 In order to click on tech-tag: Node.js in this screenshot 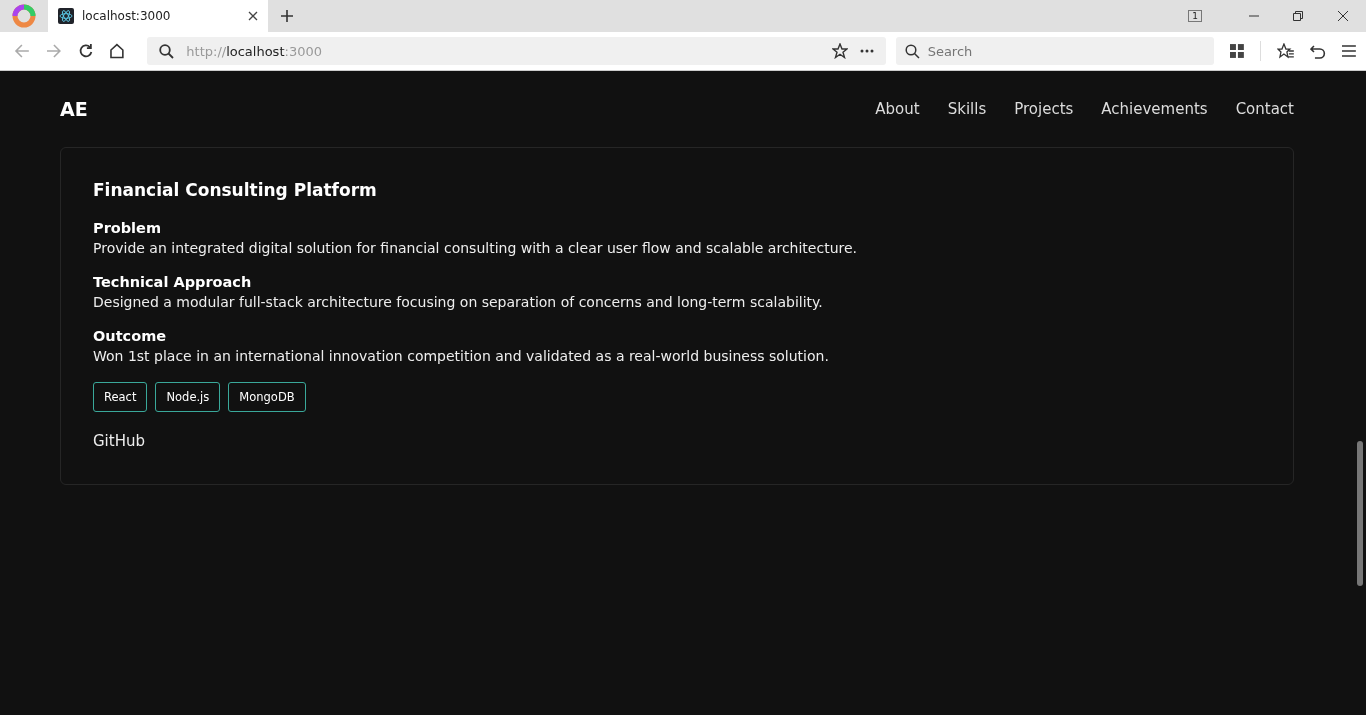, I will do `click(188, 397)`.